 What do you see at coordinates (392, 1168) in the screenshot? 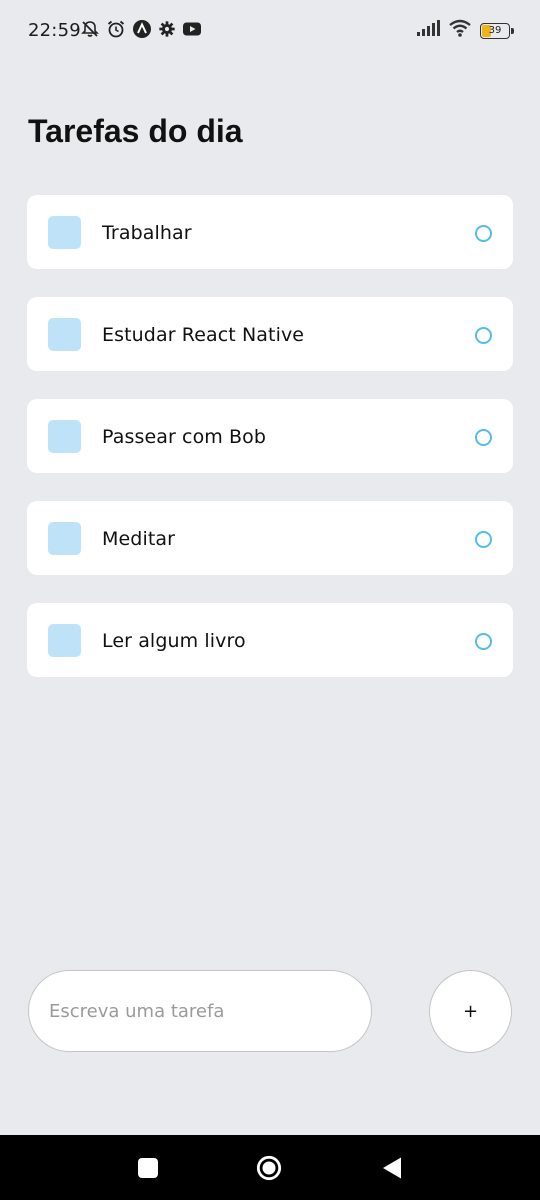
I see `back-icon` at bounding box center [392, 1168].